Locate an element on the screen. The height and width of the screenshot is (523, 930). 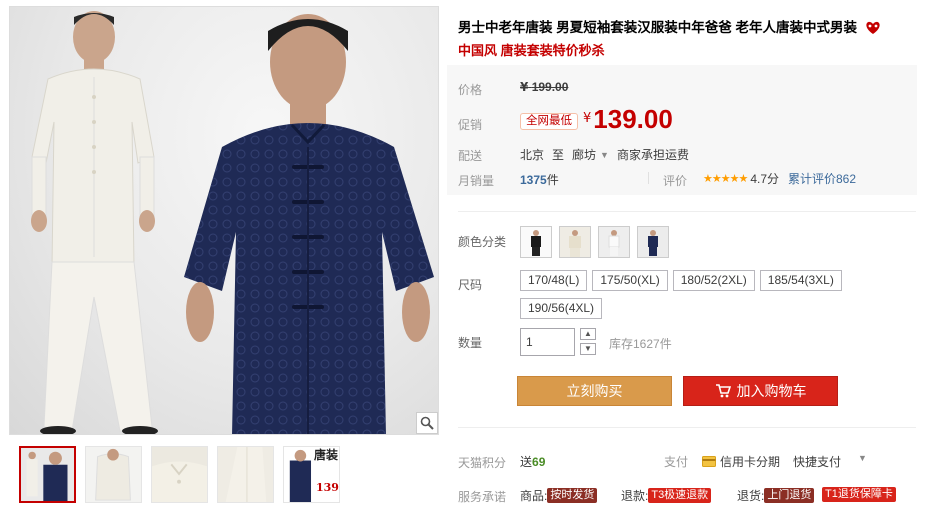
product-title: 男士中老年唐装 男夏短袖套装汉服装中年爸爸 老年人唐装中式男装 is located at coordinates (688, 29).